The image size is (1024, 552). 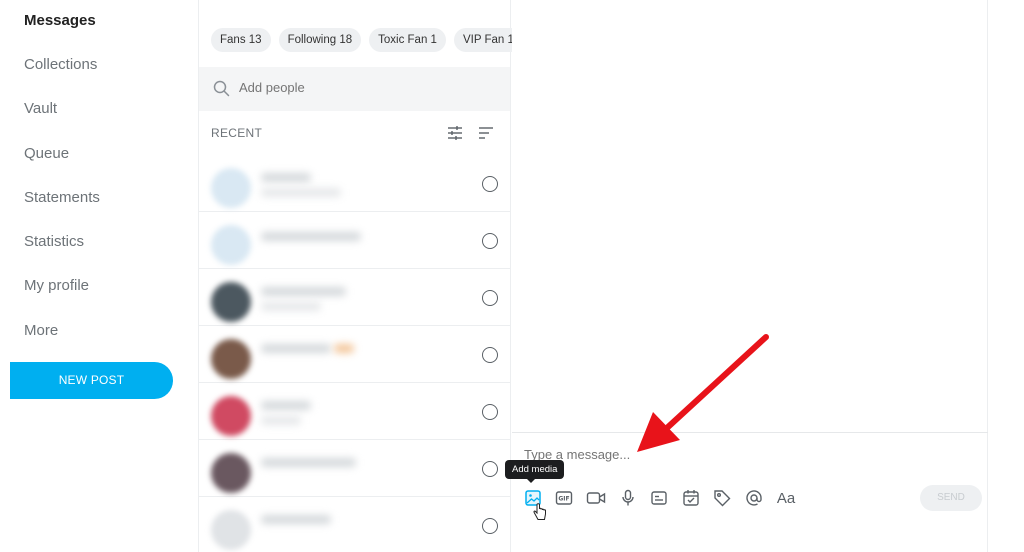 What do you see at coordinates (750, 432) in the screenshot?
I see `composer-divider` at bounding box center [750, 432].